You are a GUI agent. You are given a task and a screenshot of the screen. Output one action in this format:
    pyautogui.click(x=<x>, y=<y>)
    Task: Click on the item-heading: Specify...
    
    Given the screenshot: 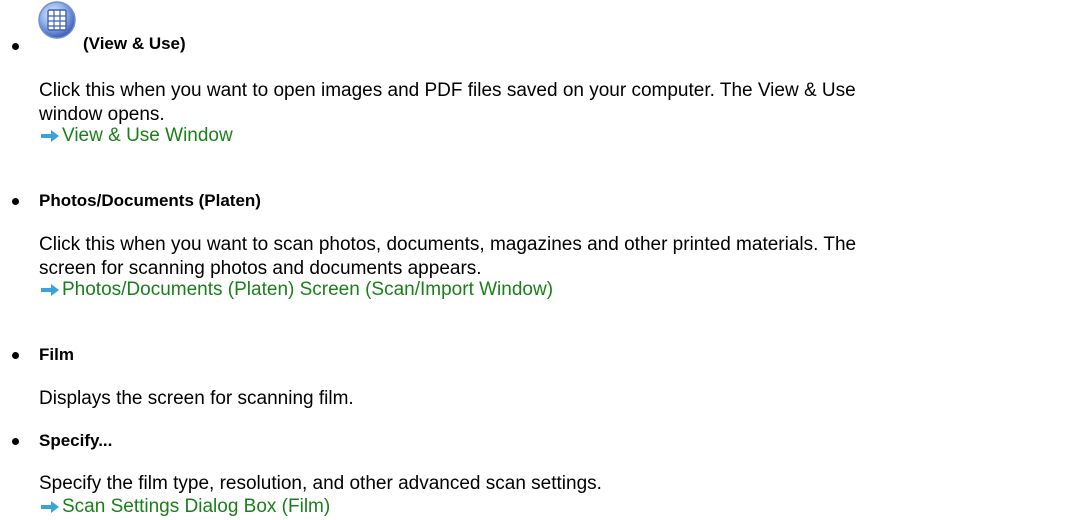 What is the action you would take?
    pyautogui.click(x=76, y=440)
    